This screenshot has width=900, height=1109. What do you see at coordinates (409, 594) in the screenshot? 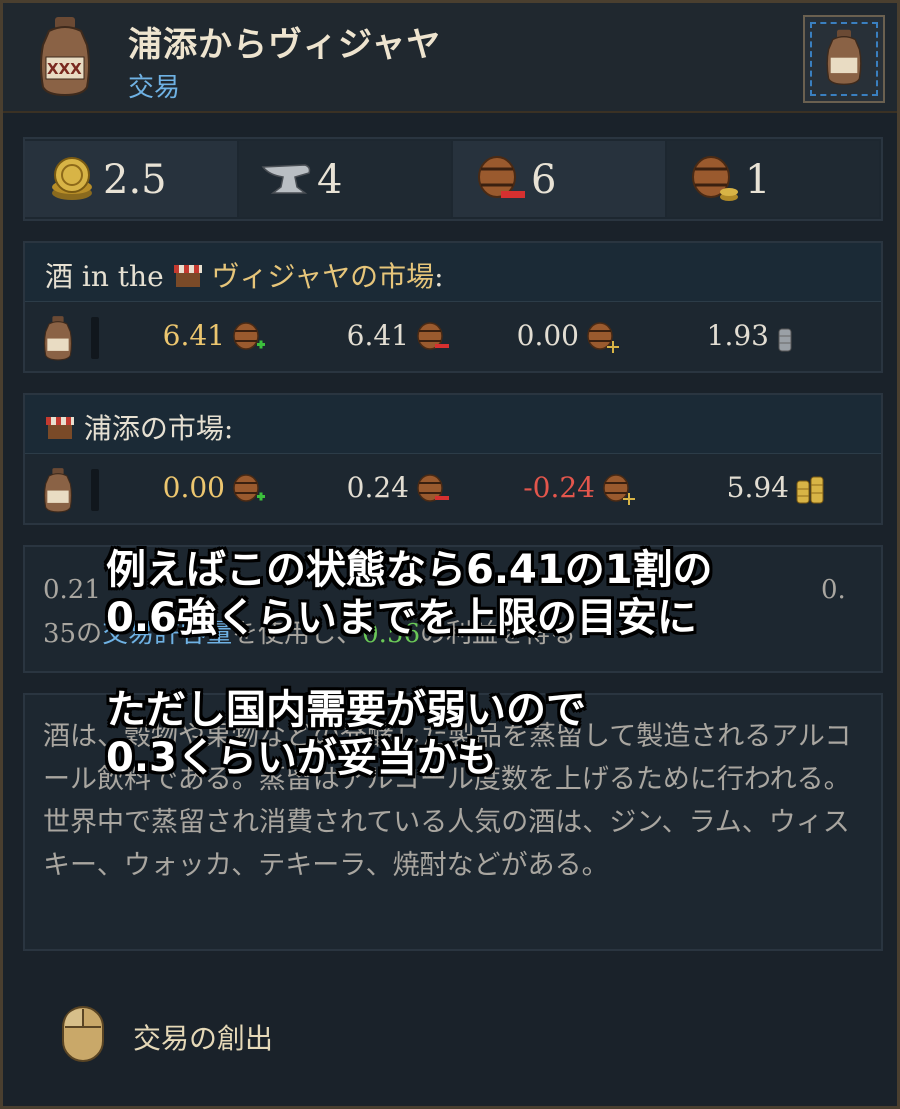
I see `annotation-overlay-1: 例えばこの状態なら6.41の1割の 0.6強くらいまでを上限の目安に` at bounding box center [409, 594].